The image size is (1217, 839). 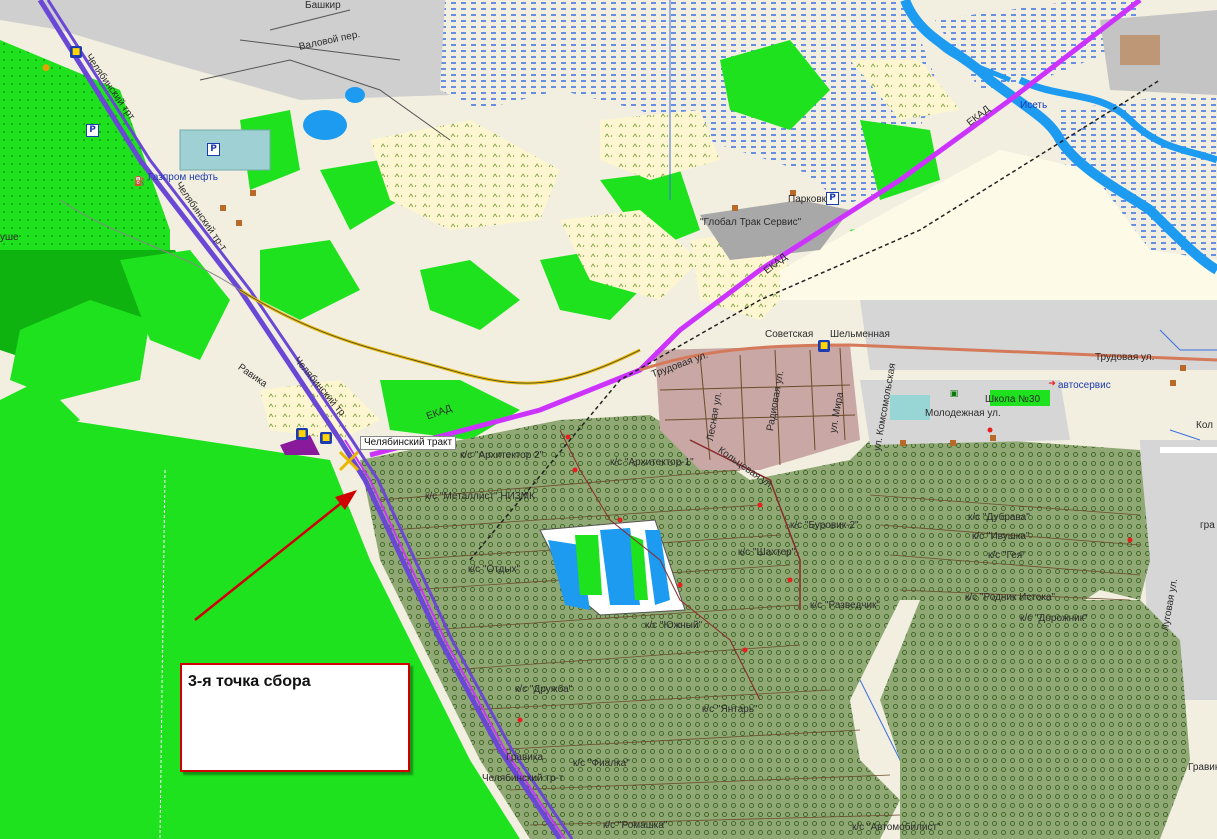 I want to click on poi-label: "Глобал Трак Сервис", so click(x=751, y=222).